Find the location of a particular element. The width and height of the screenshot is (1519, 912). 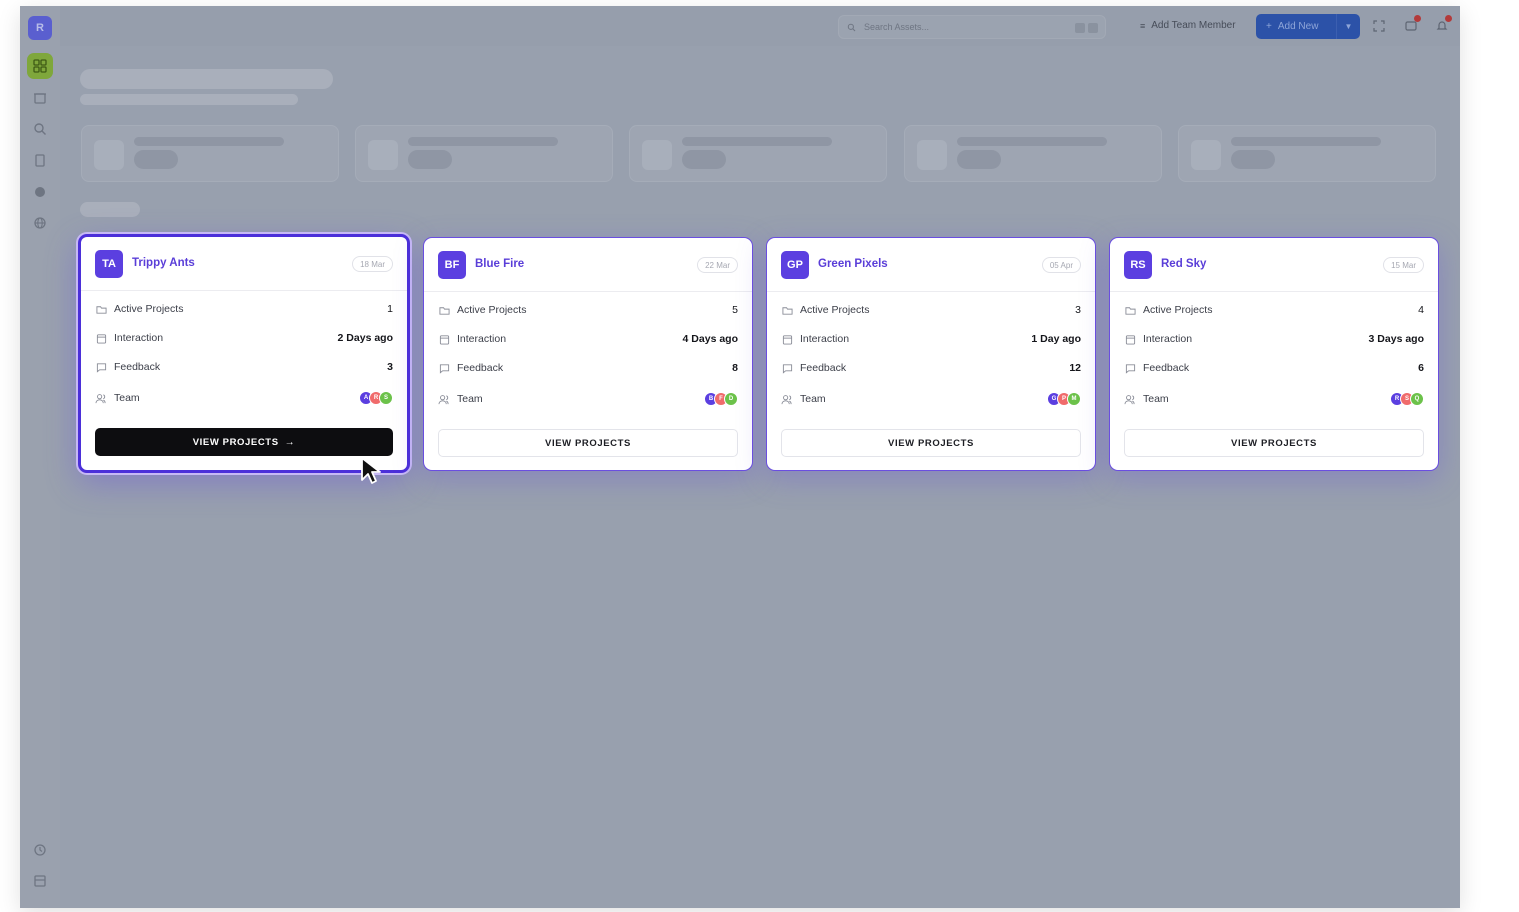

client-name: Green Pixels is located at coordinates (853, 264).